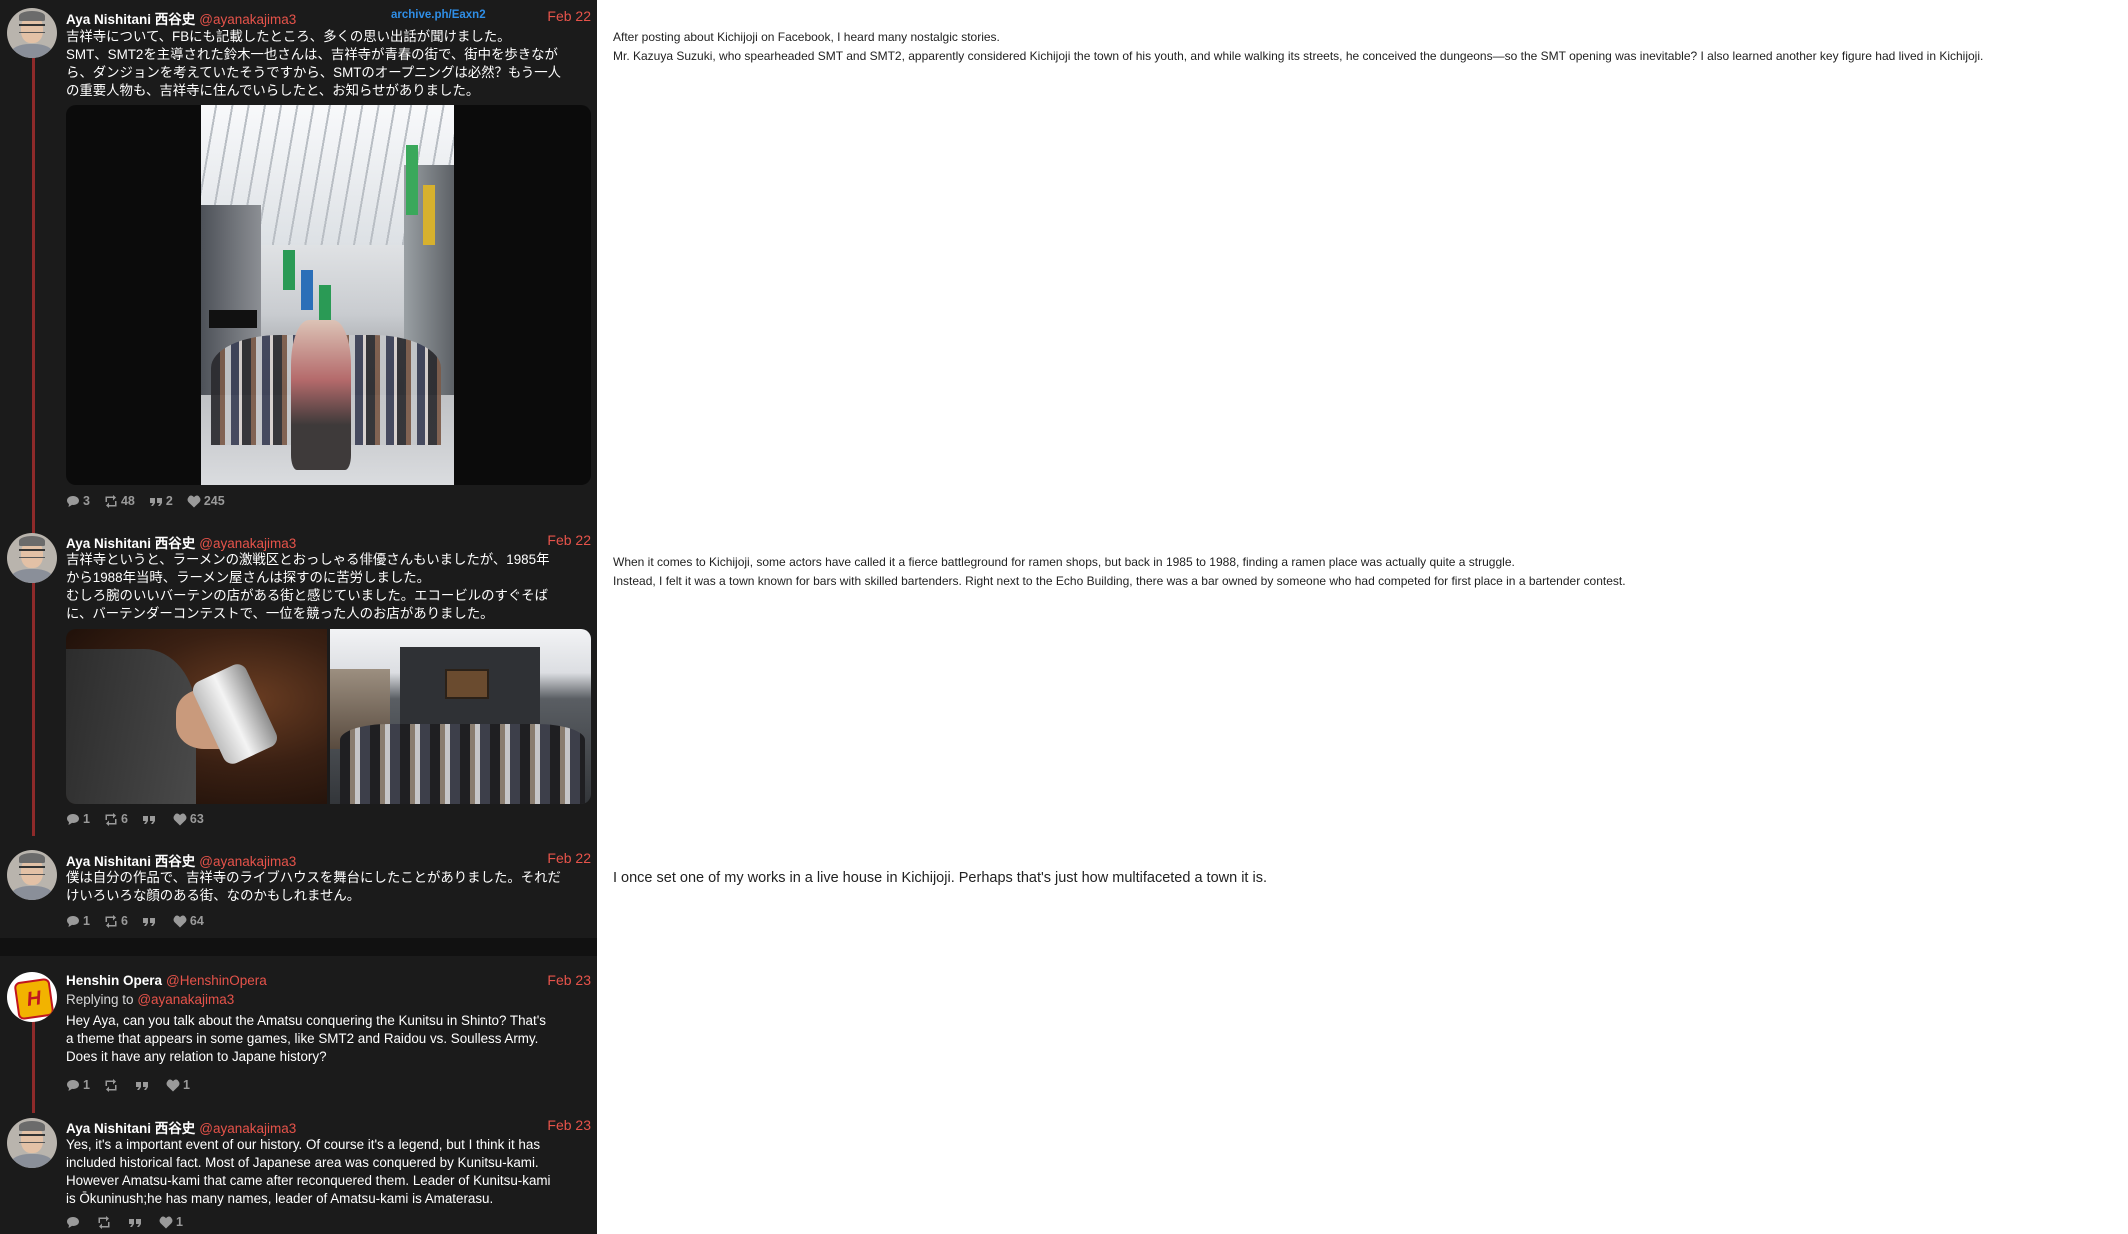 This screenshot has width=2128, height=1234. What do you see at coordinates (313, 877) in the screenshot?
I see `tweet-text-line: 僕は自分の作品で、吉祥寺のライブハウスを舞台にしたことがありました。それだ` at bounding box center [313, 877].